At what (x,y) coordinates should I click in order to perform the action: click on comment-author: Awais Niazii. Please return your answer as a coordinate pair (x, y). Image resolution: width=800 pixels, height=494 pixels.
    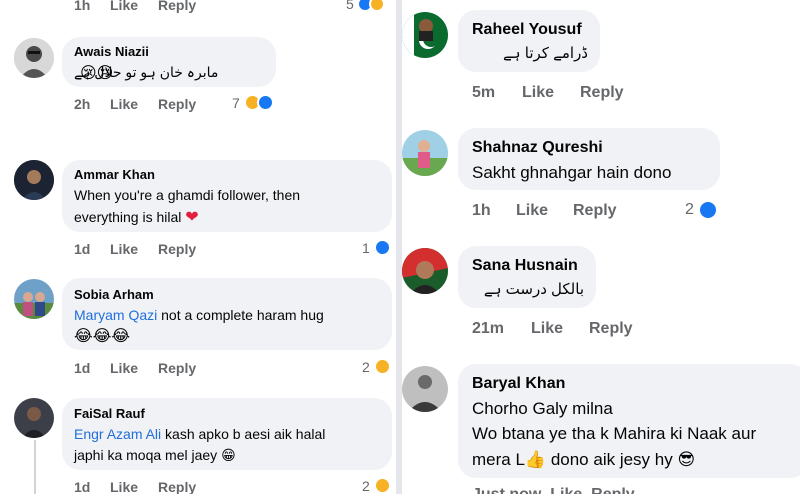
    Looking at the image, I should click on (111, 51).